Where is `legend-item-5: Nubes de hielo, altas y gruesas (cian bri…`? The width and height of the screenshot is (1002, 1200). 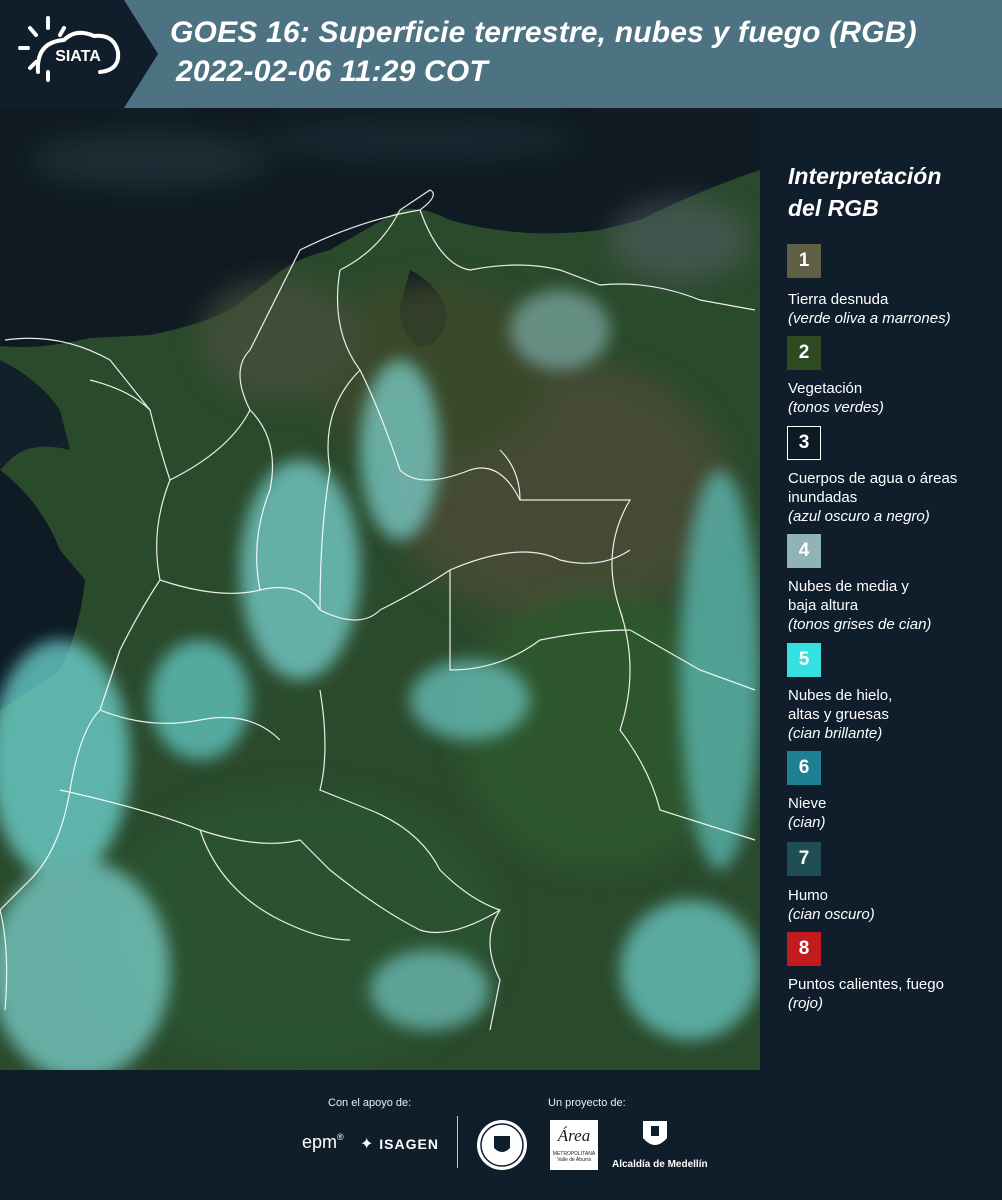 legend-item-5: Nubes de hielo, altas y gruesas (cian bri… is located at coordinates (840, 714).